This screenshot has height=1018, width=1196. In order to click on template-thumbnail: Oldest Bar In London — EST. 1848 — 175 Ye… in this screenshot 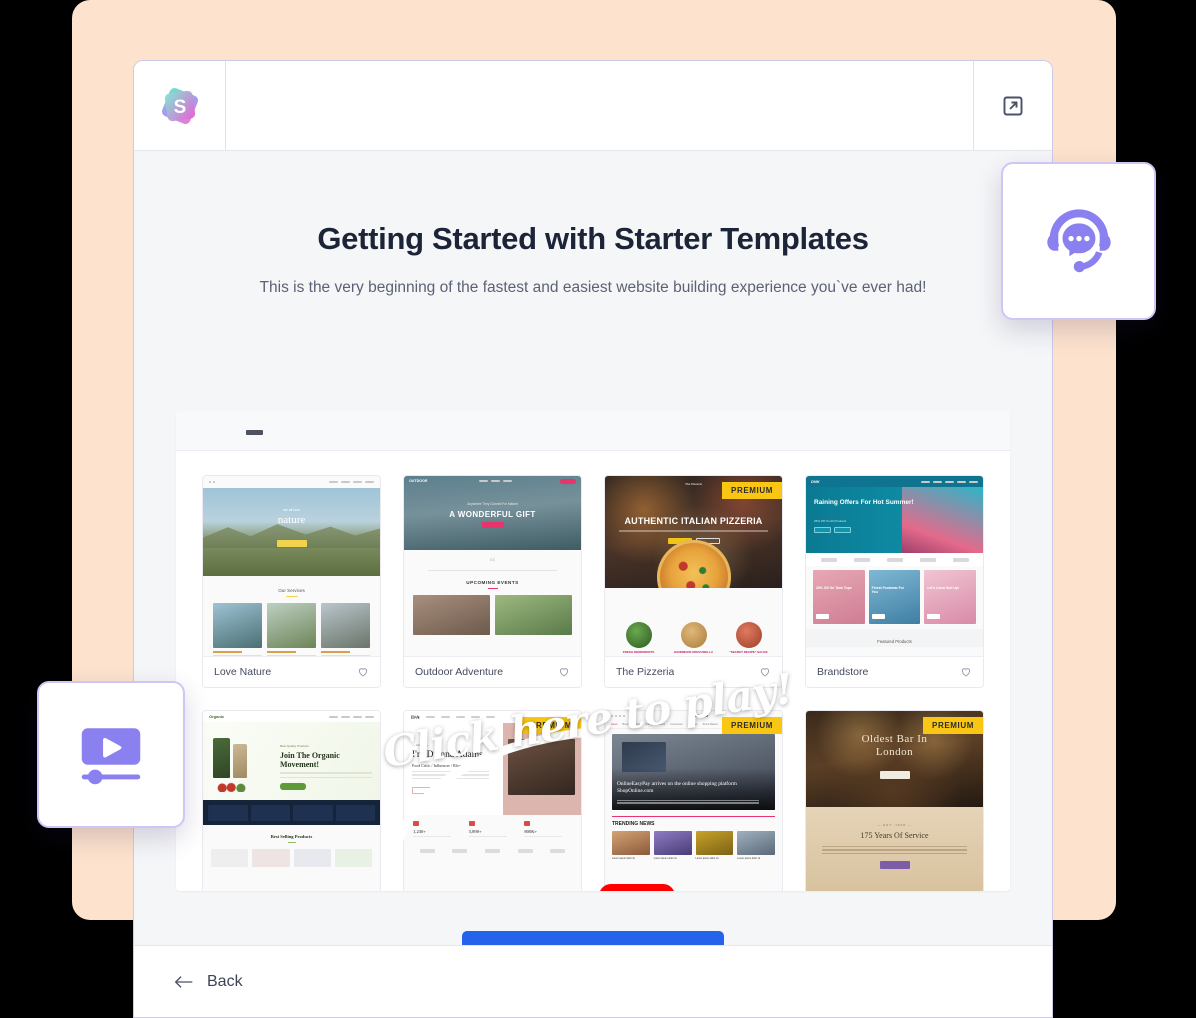, I will do `click(894, 801)`.